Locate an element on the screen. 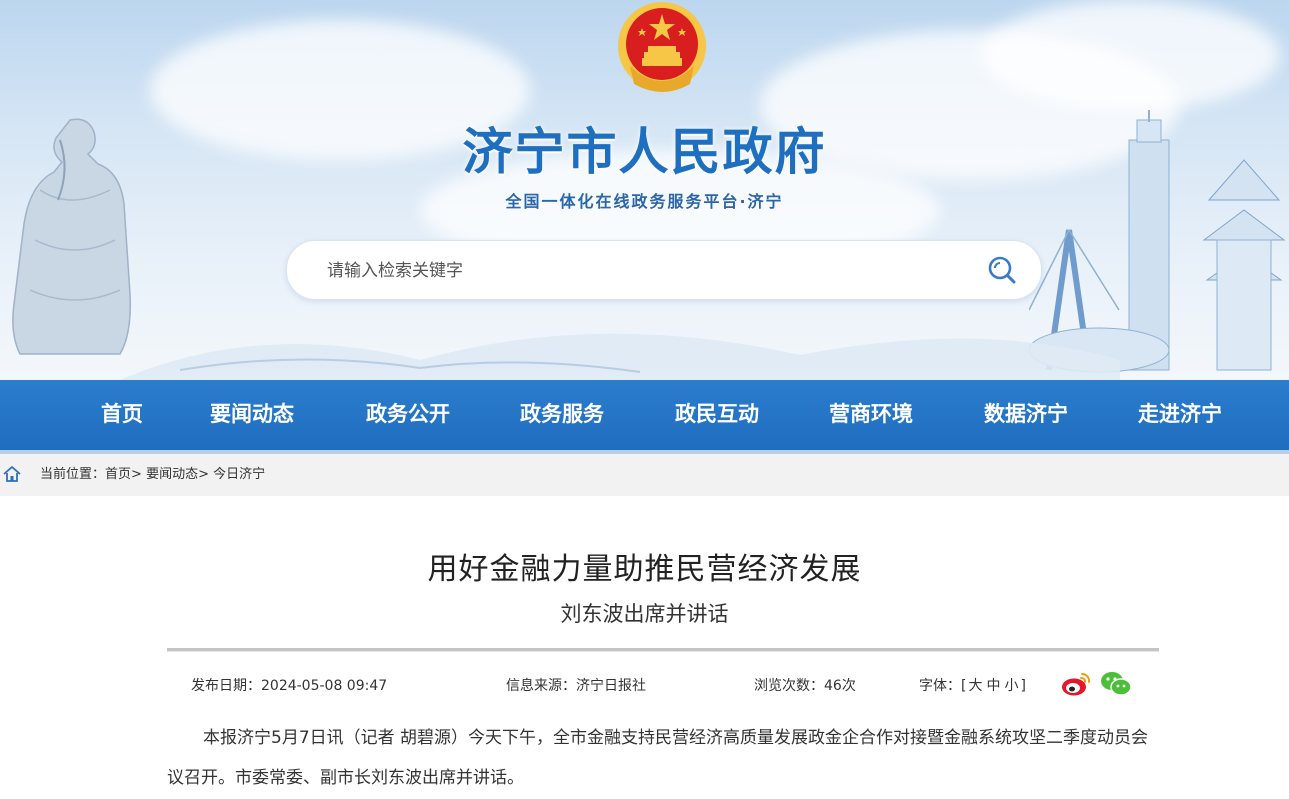 This screenshot has height=799, width=1289. font-small-button: 小 is located at coordinates (1011, 686).